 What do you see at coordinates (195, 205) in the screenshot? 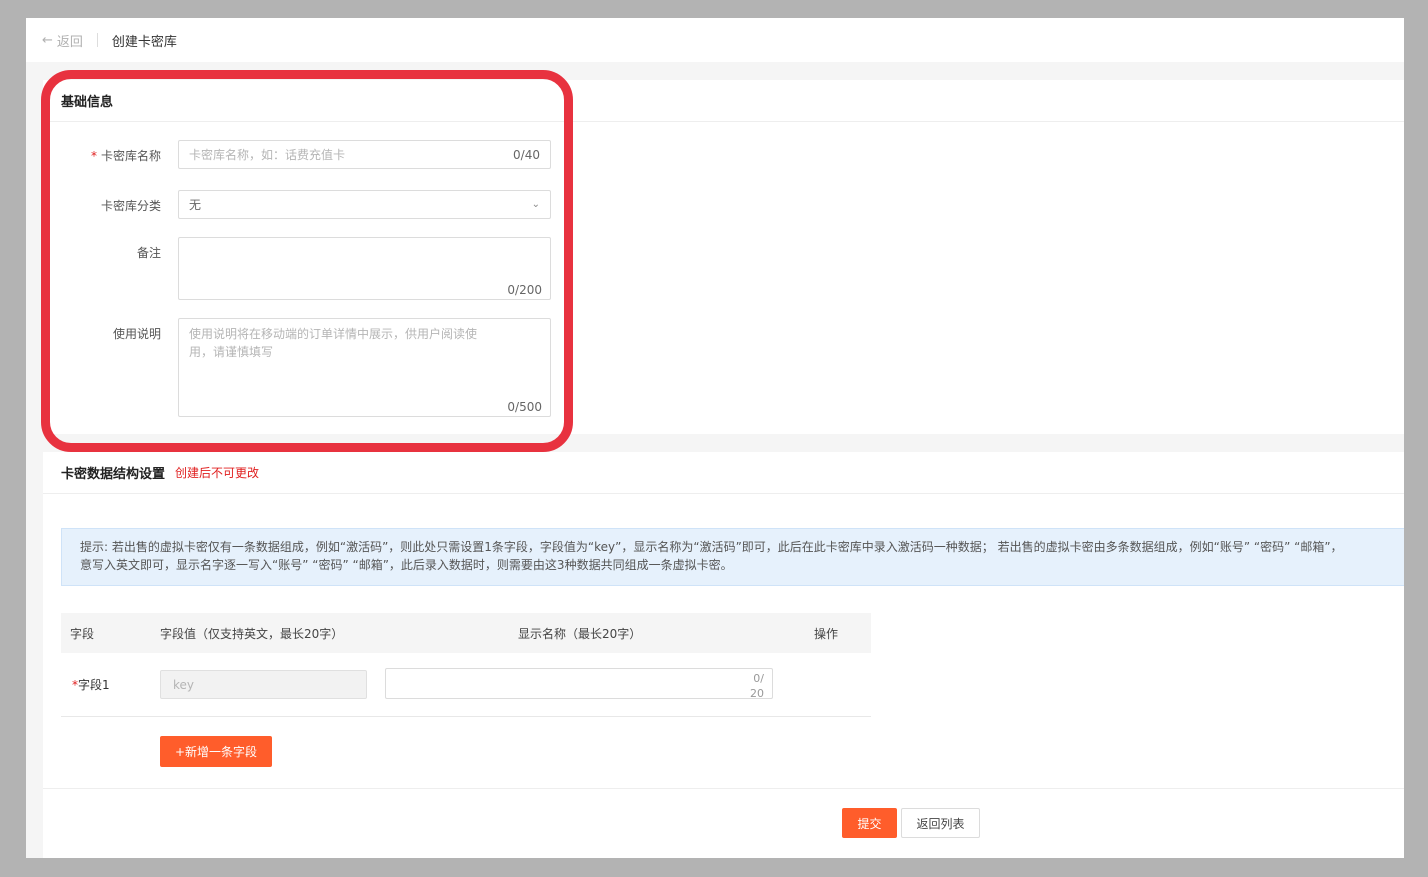
I see `category-selected-value: 无` at bounding box center [195, 205].